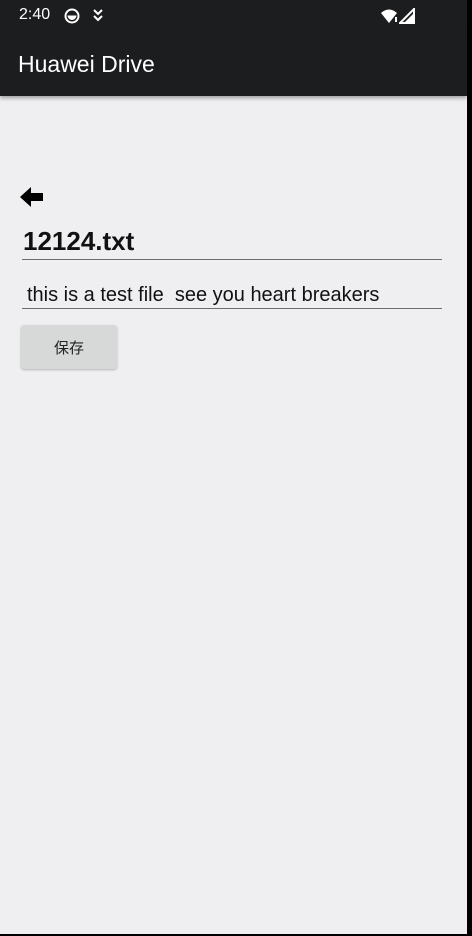 This screenshot has height=936, width=472. Describe the element at coordinates (233, 16) in the screenshot. I see `status-bar: 2:40` at that location.